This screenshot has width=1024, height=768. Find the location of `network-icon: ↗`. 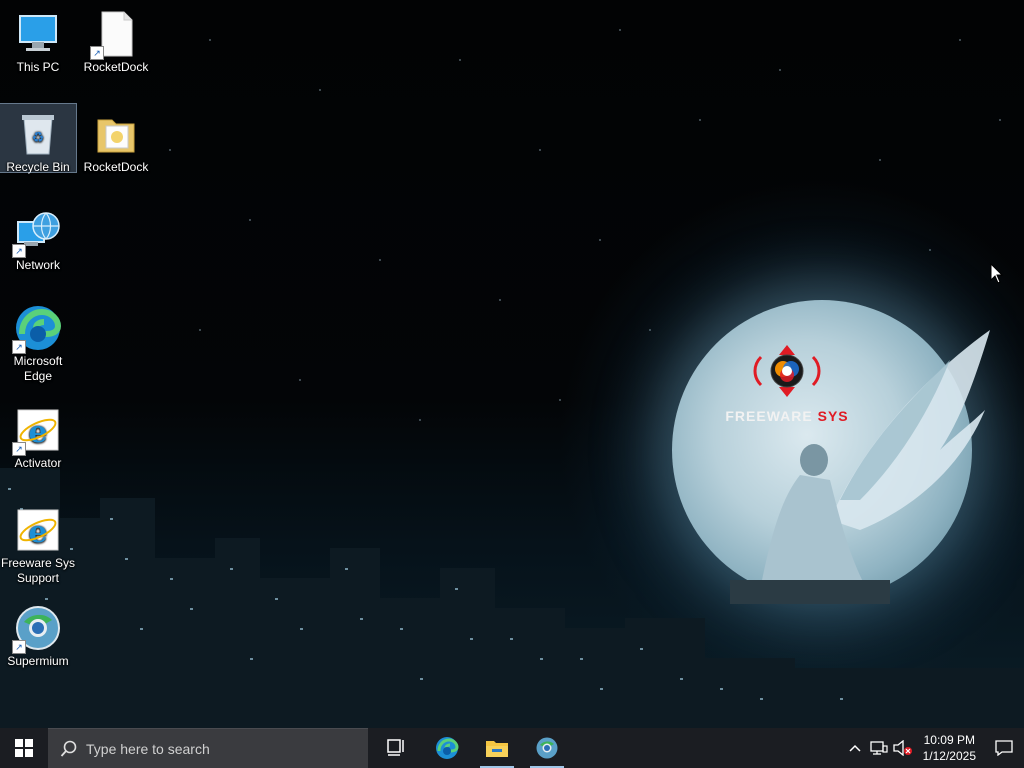

network-icon: ↗ is located at coordinates (37, 233).